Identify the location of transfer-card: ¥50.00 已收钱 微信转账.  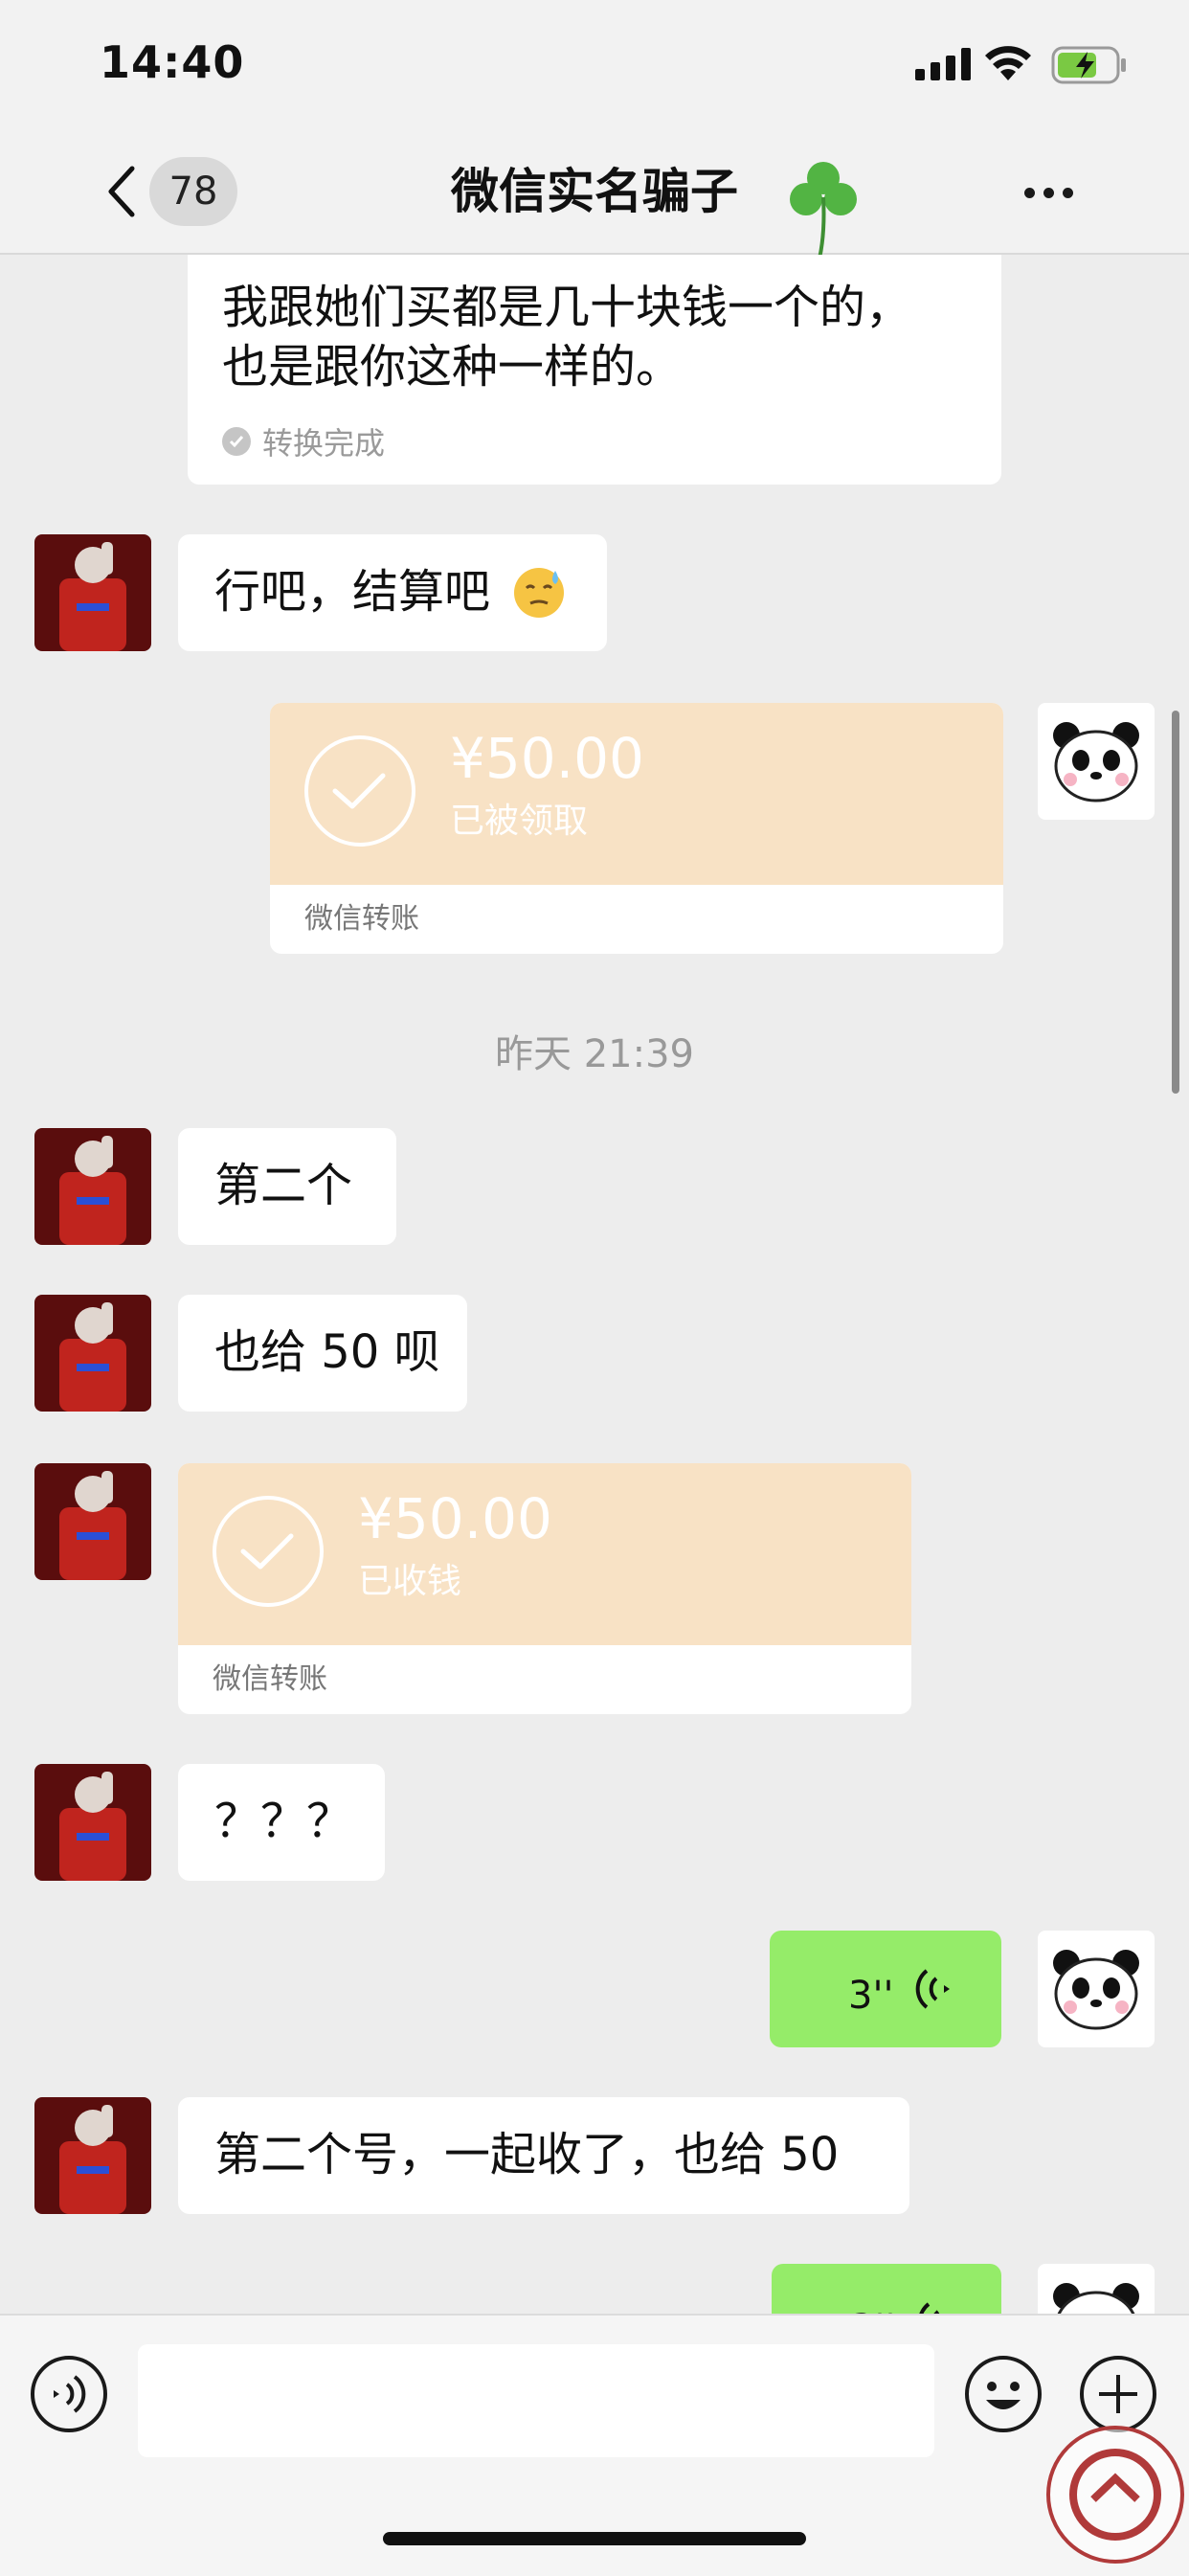
(544, 1588).